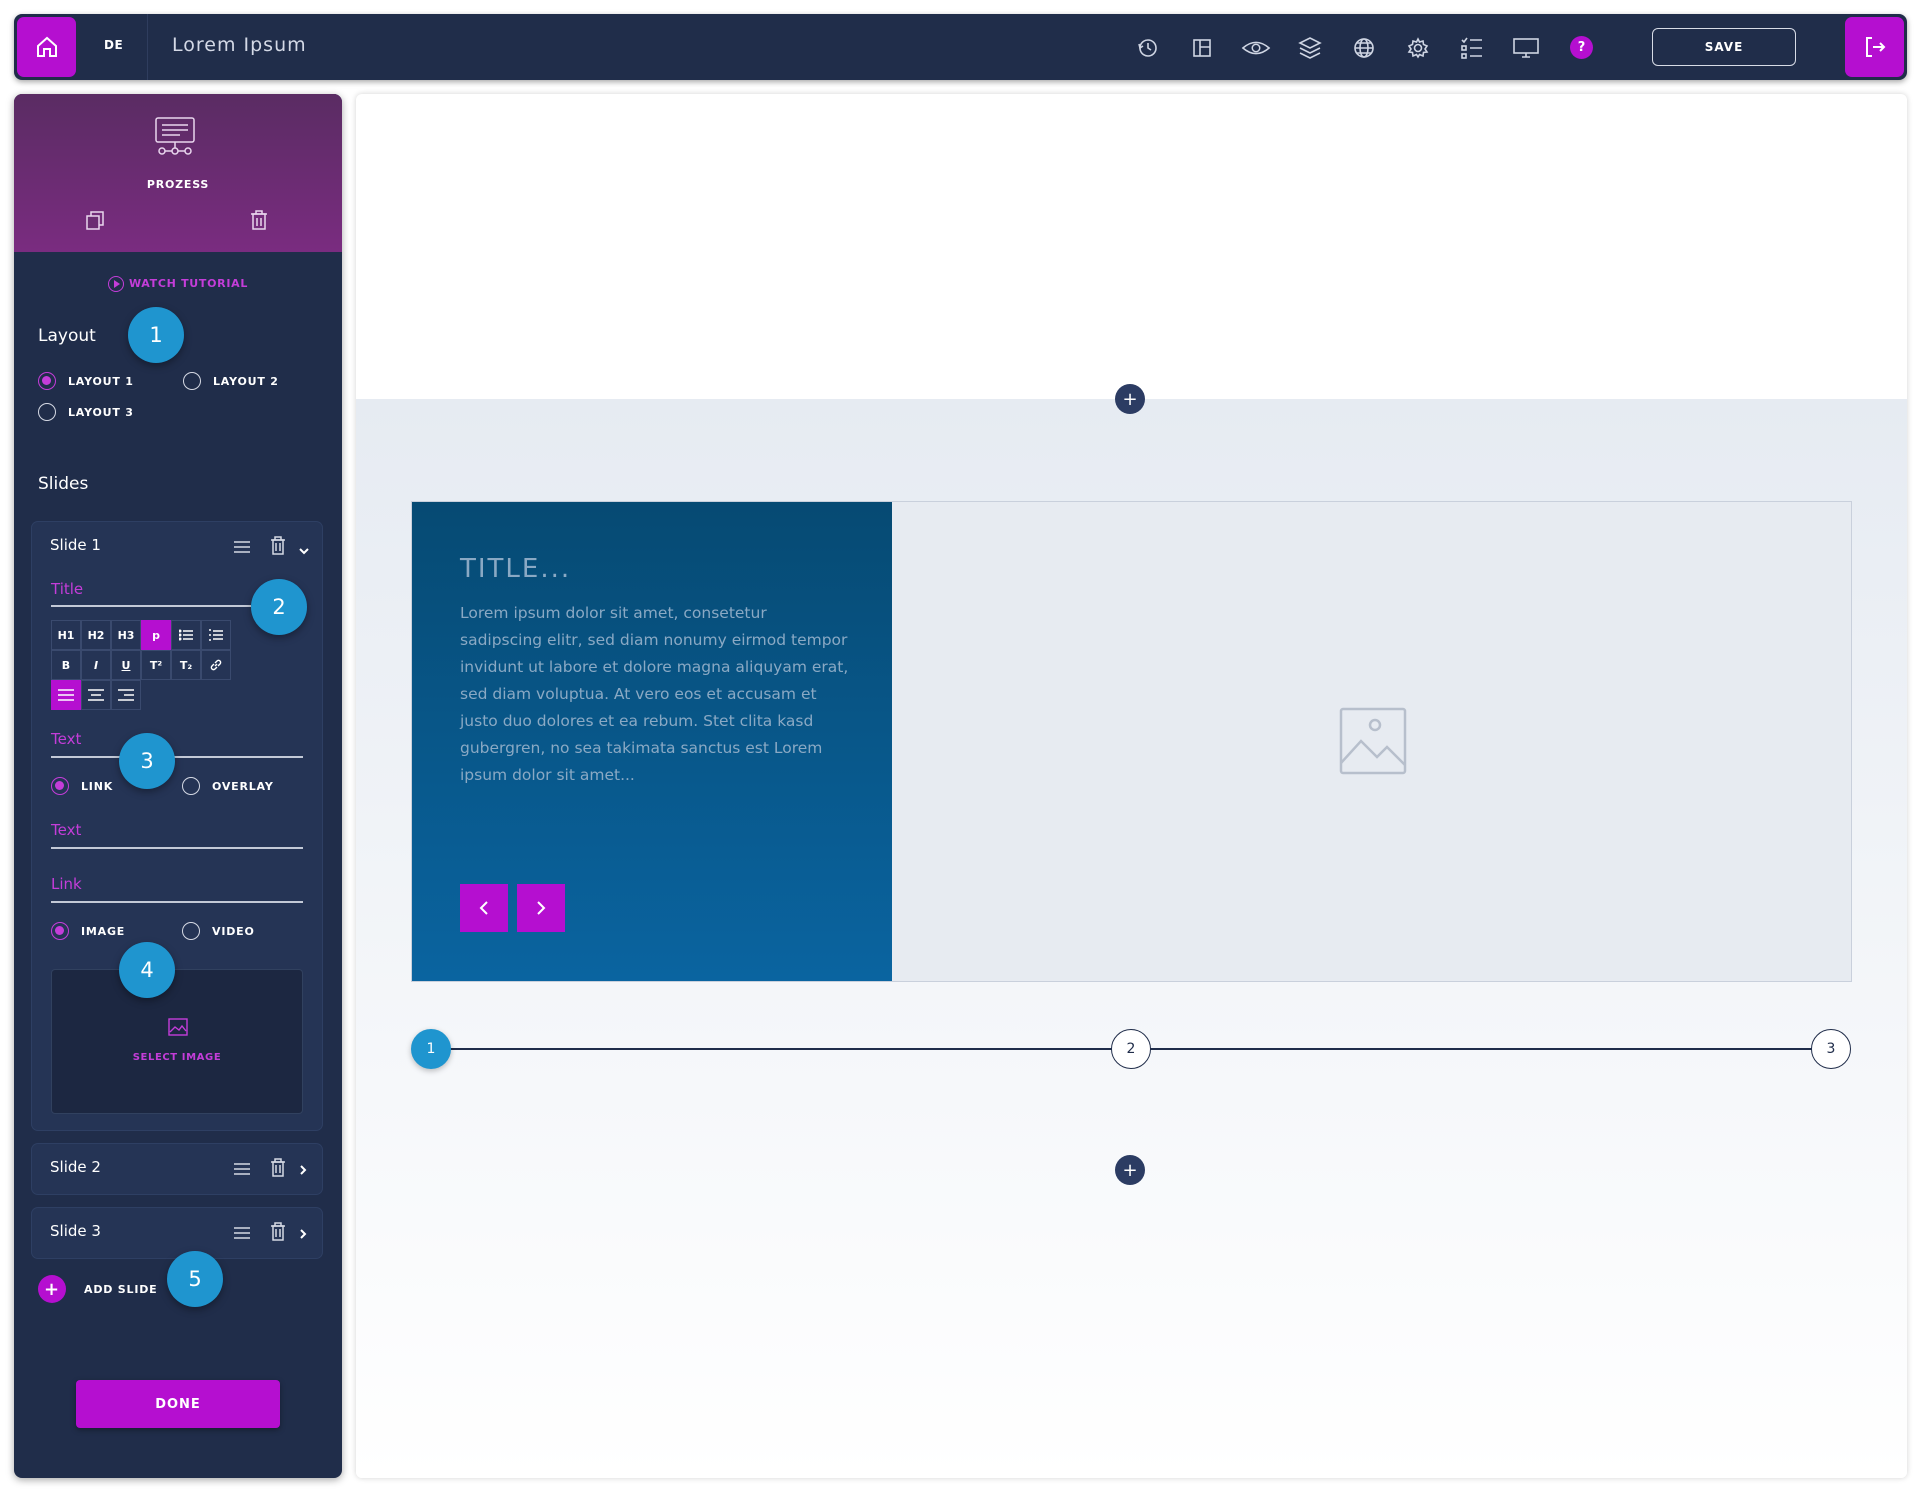 This screenshot has width=1920, height=1490. What do you see at coordinates (156, 335) in the screenshot?
I see `step-badge-1: 1` at bounding box center [156, 335].